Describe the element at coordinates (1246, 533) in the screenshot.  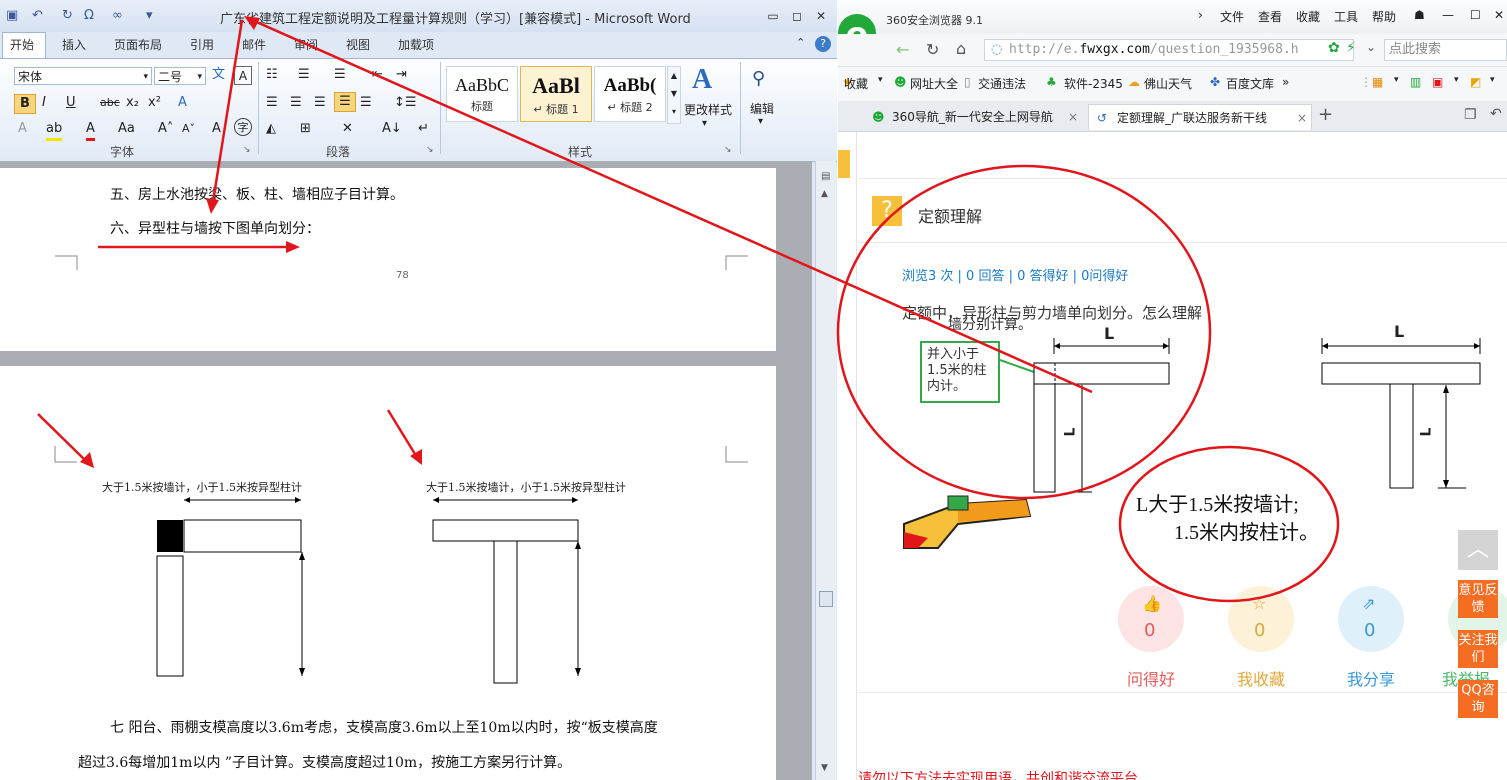
I see `image-note-line-2: 1.5米内按柱计。` at that location.